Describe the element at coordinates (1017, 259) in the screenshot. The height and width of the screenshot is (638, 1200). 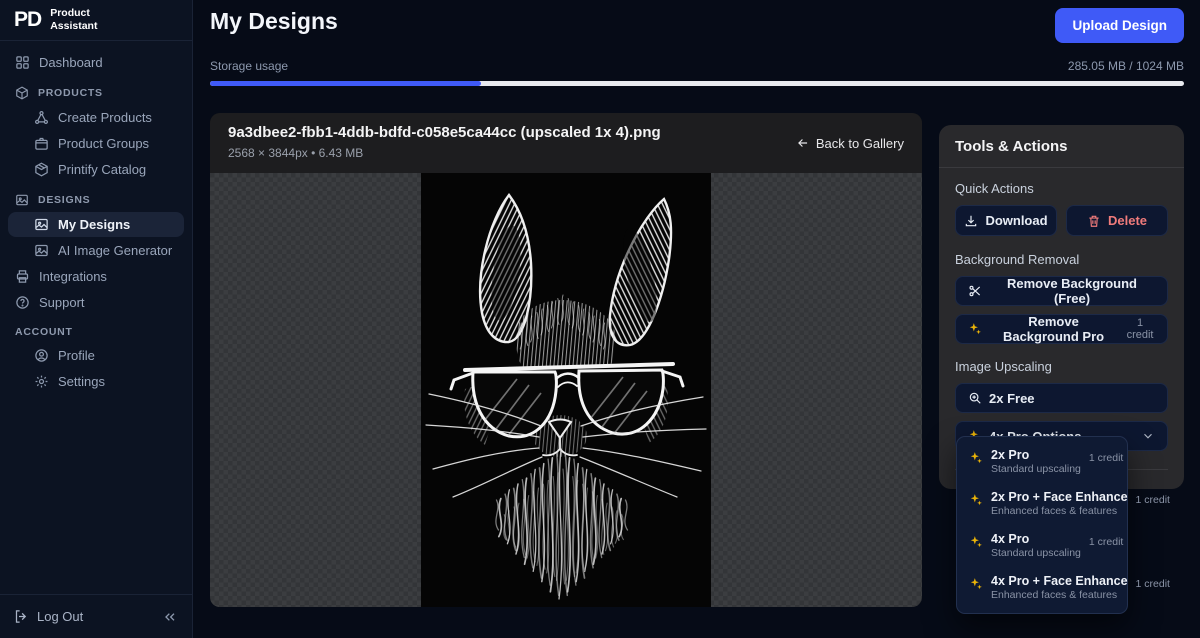
I see `background-removal-label: Background Removal` at that location.